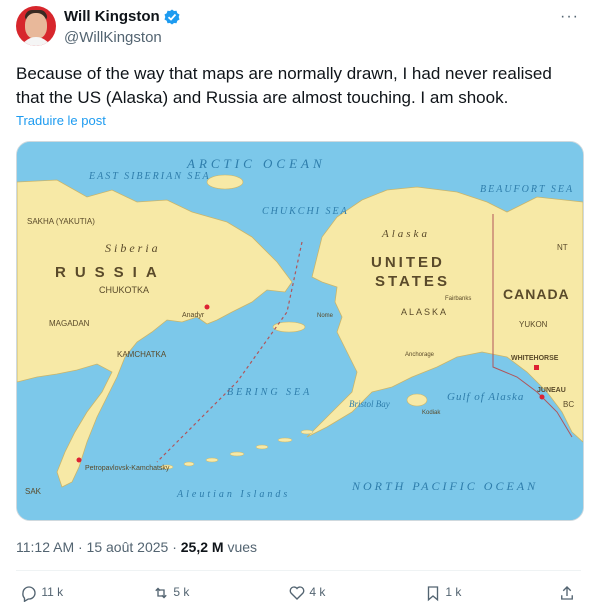 This screenshot has width=597, height=604. I want to click on share-icon, so click(567, 593).